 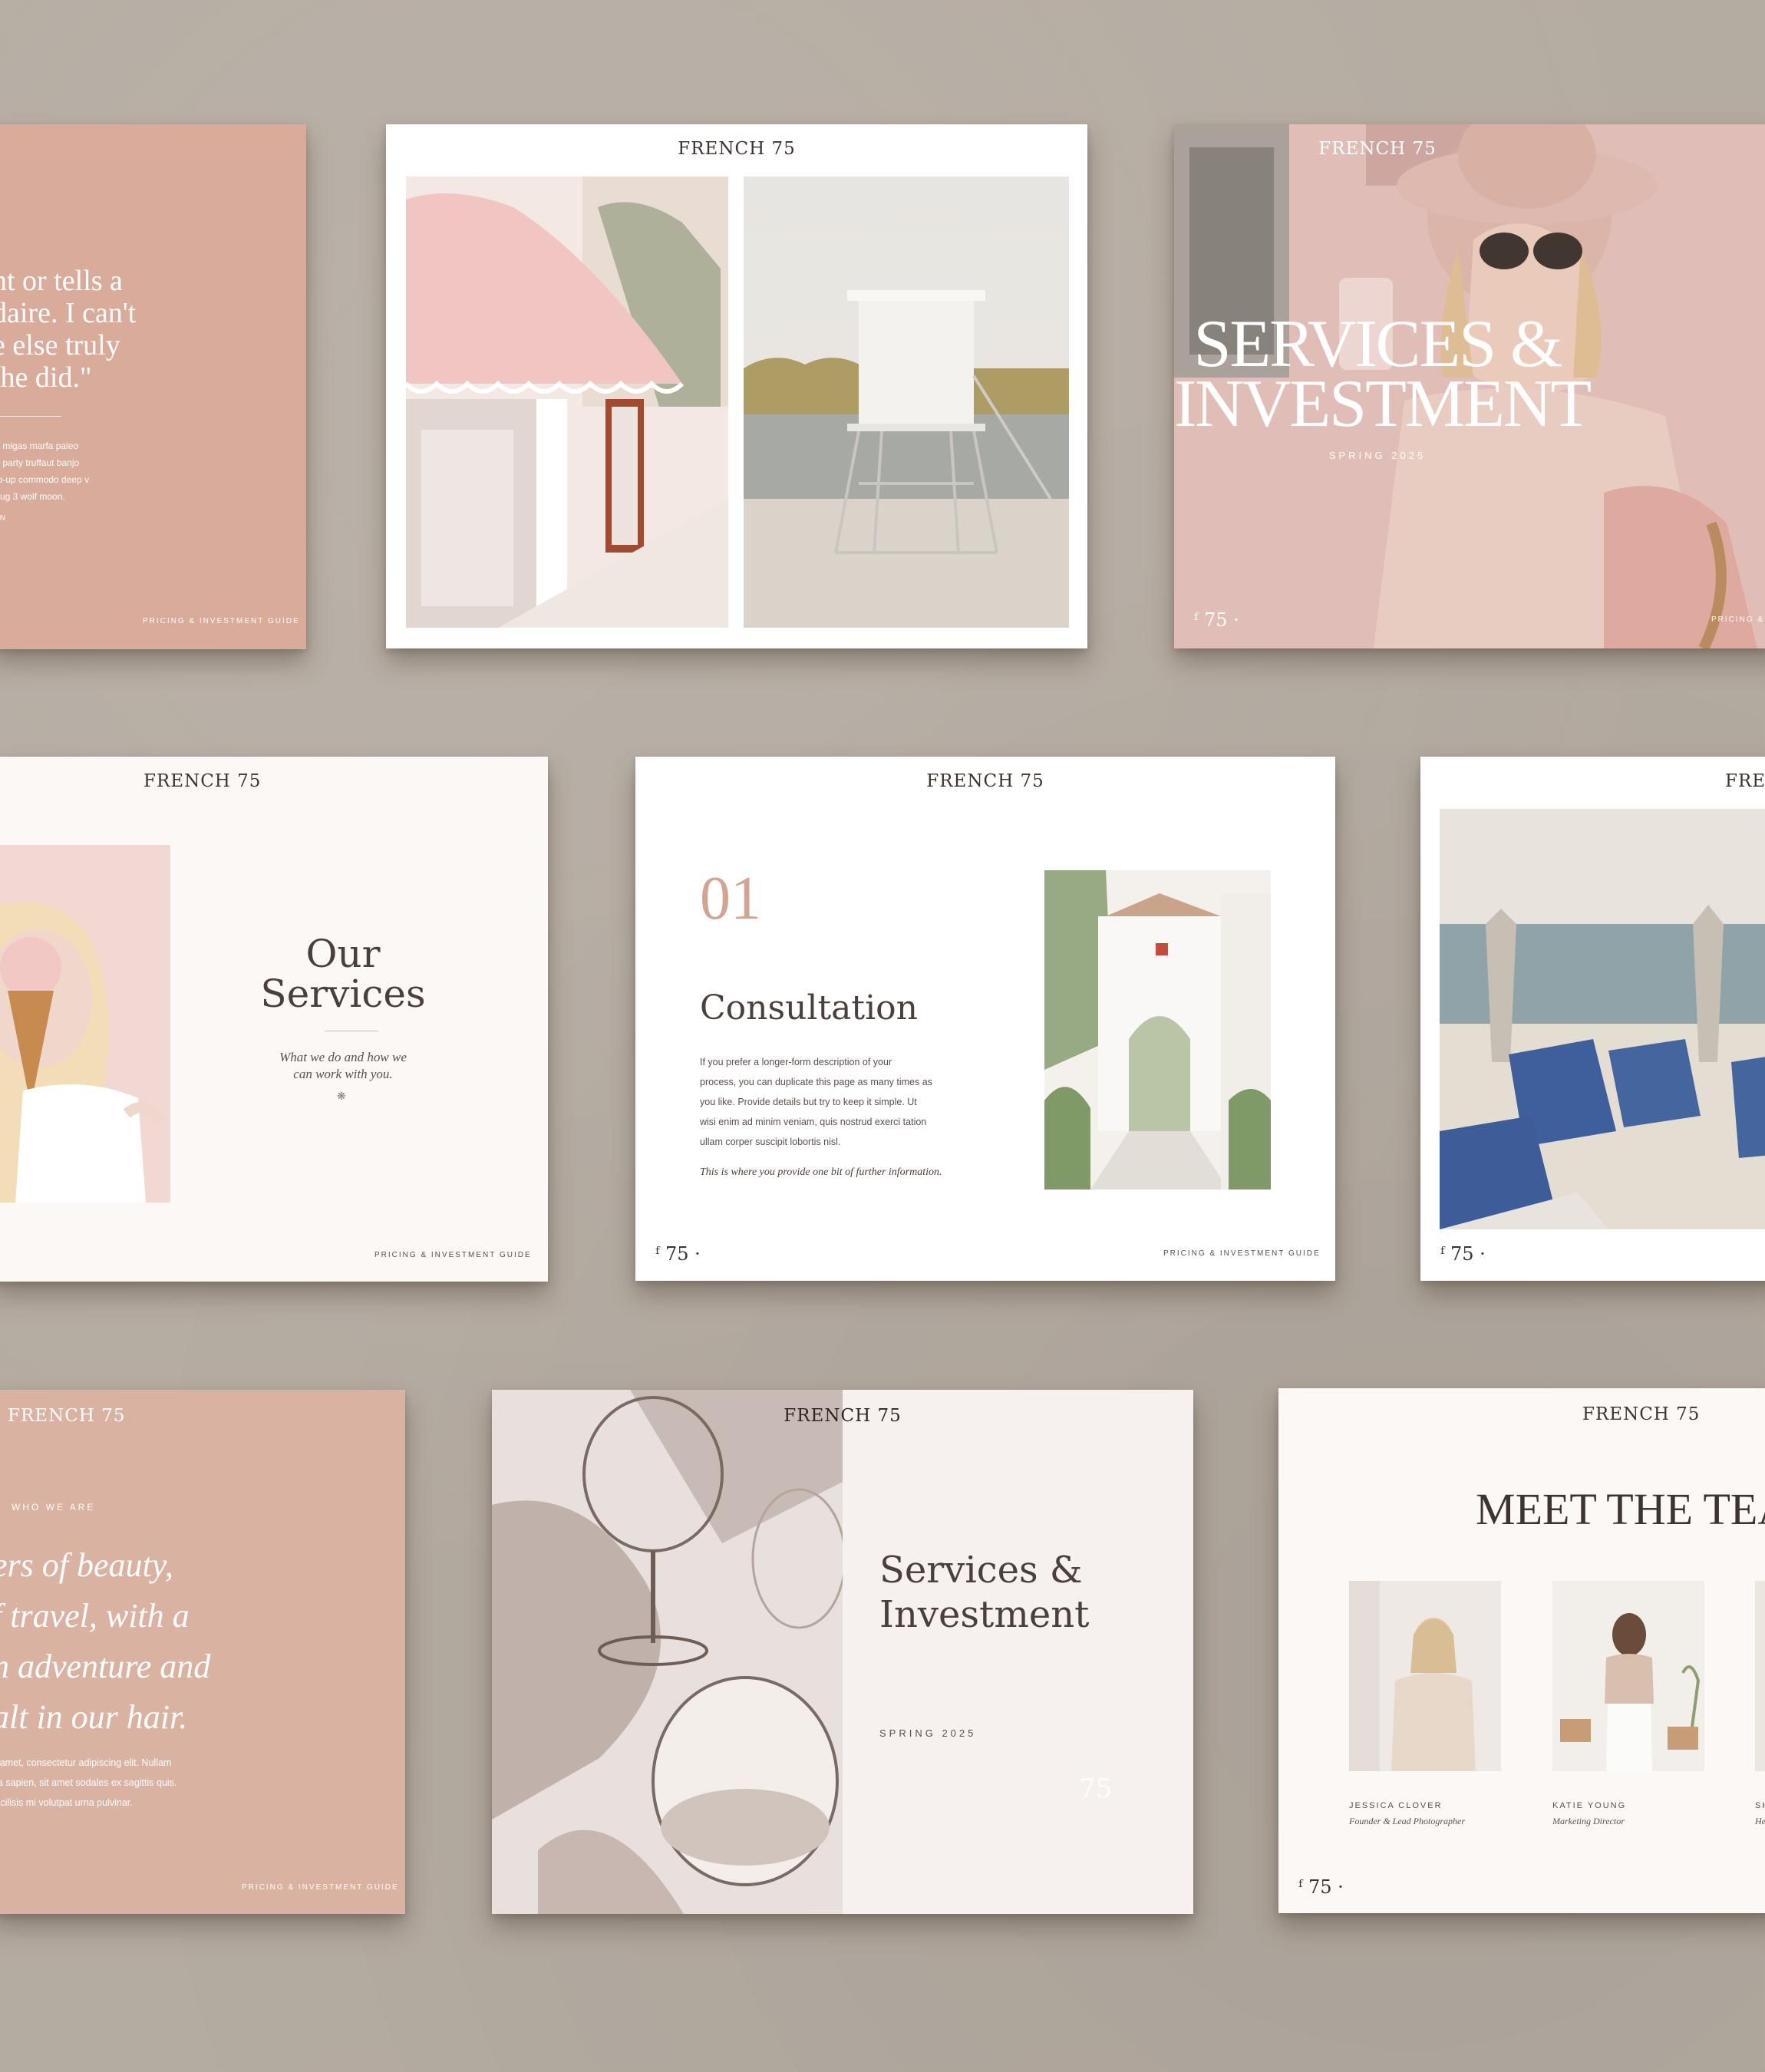 What do you see at coordinates (343, 1074) in the screenshot?
I see `caption-line: can work with you.` at bounding box center [343, 1074].